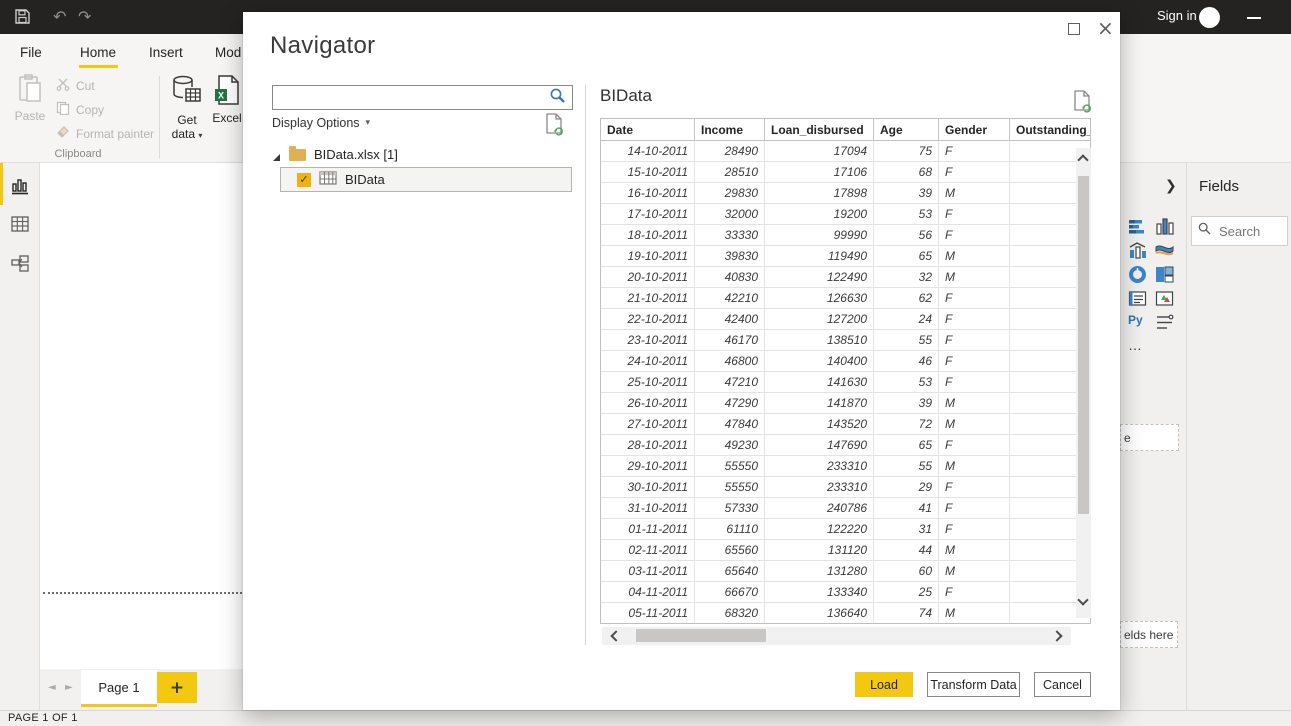 The image size is (1291, 726). I want to click on horizontal-scrollbar, so click(836, 636).